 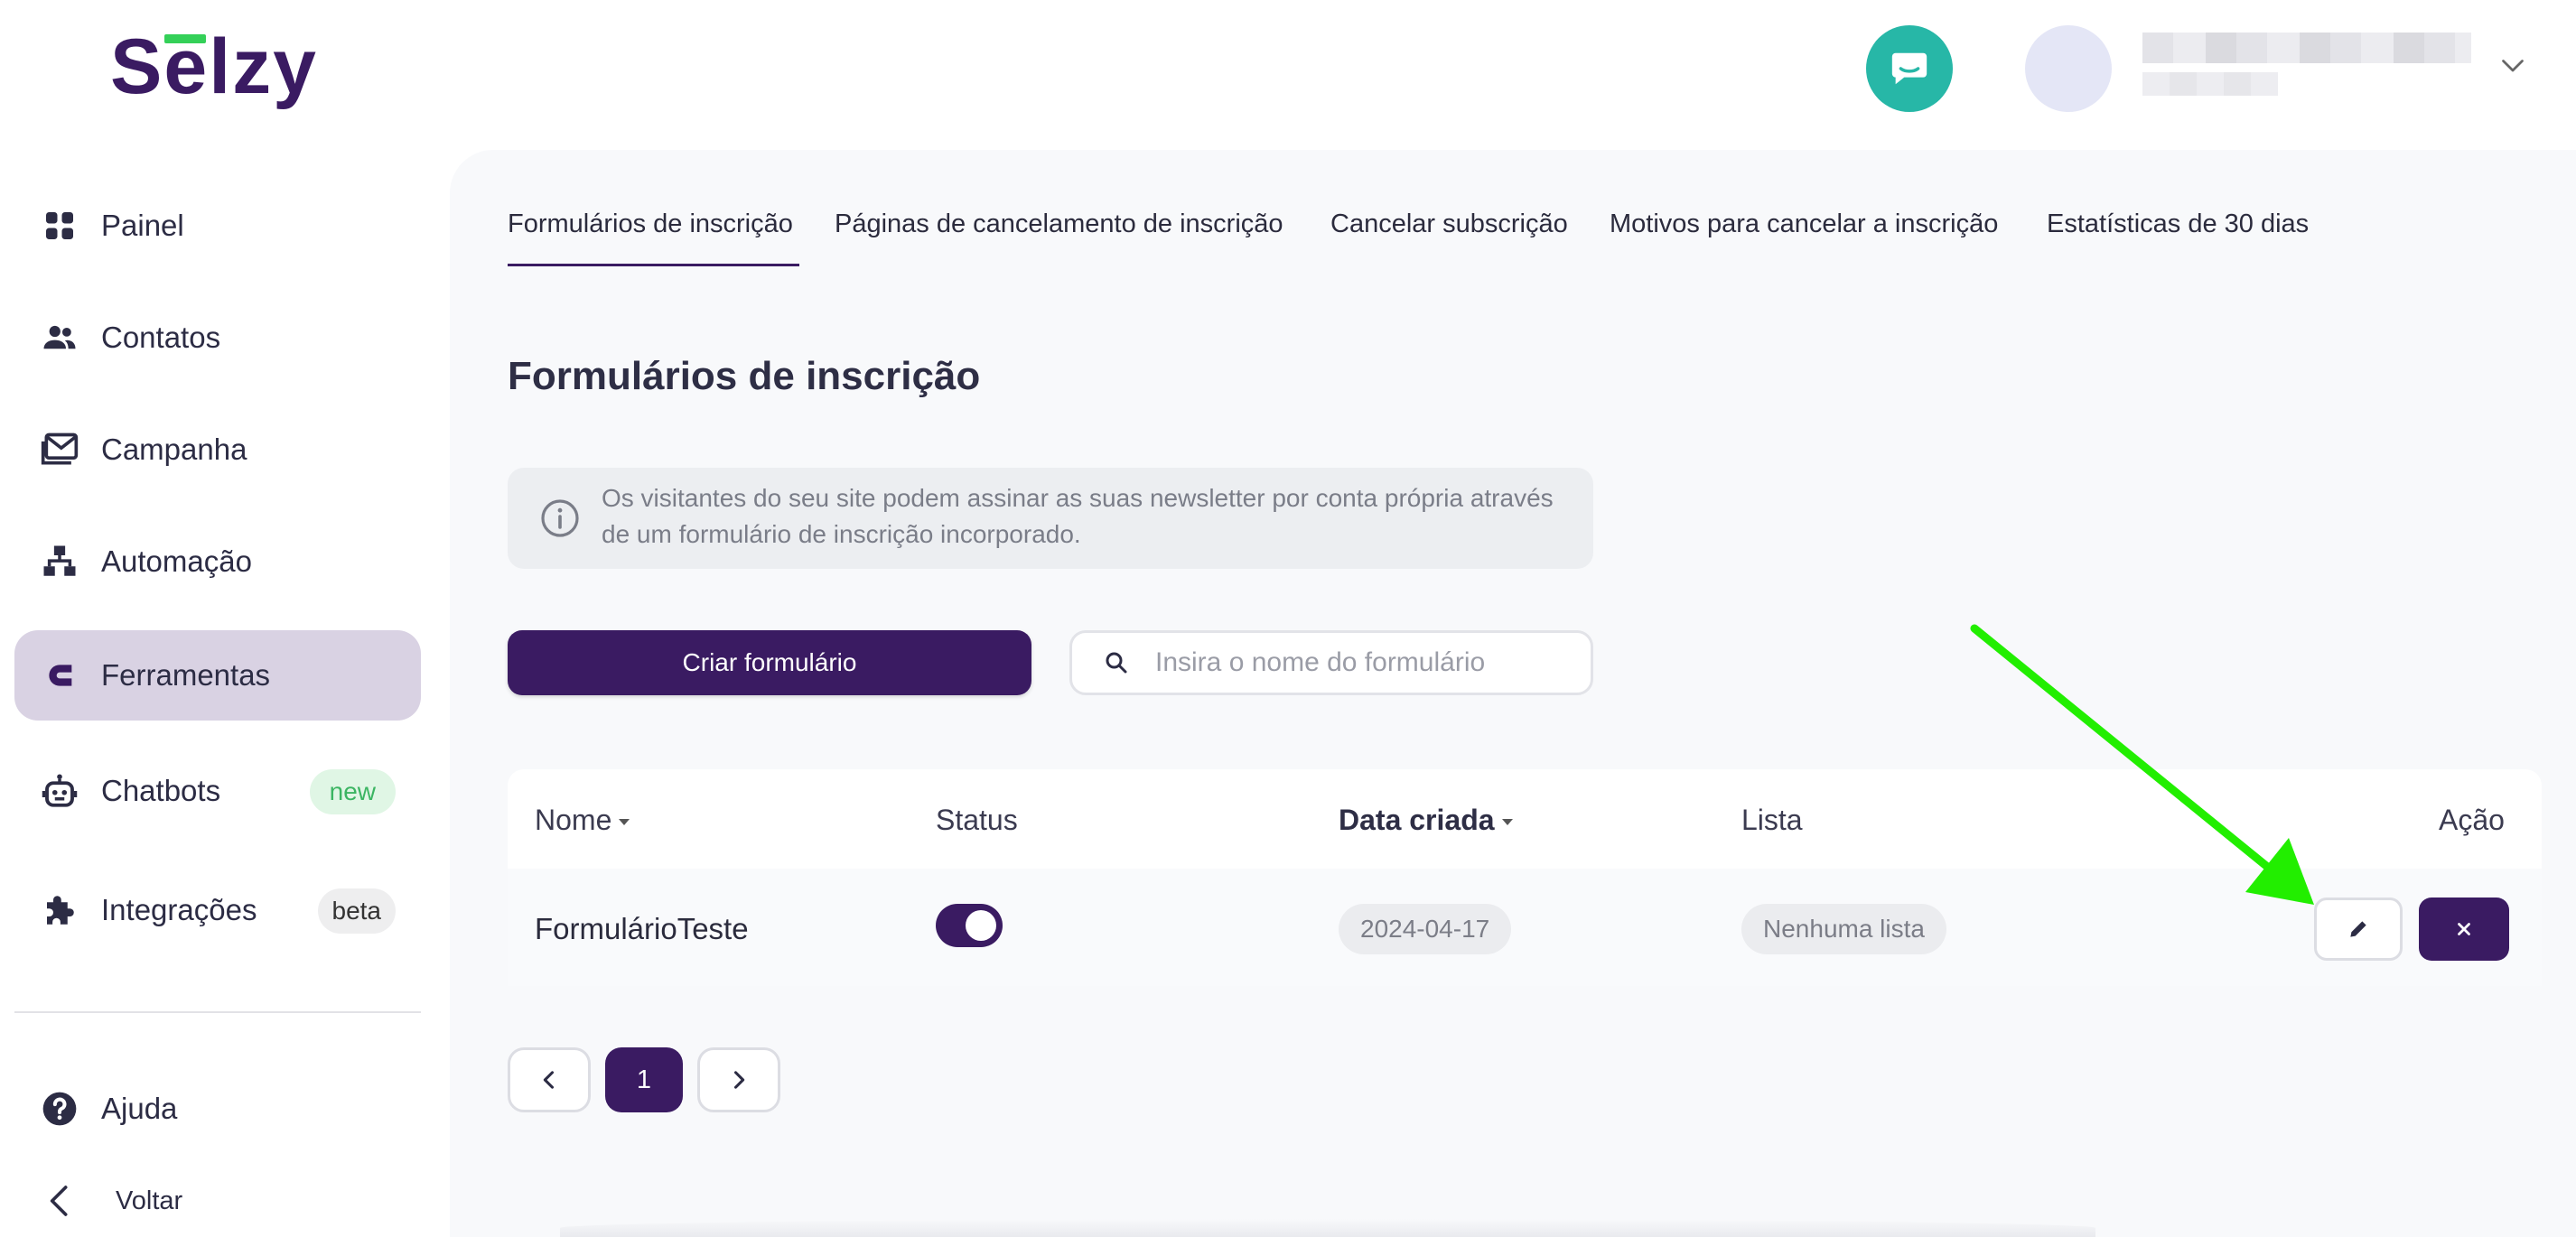 What do you see at coordinates (1772, 820) in the screenshot?
I see `column-header-lista: Lista` at bounding box center [1772, 820].